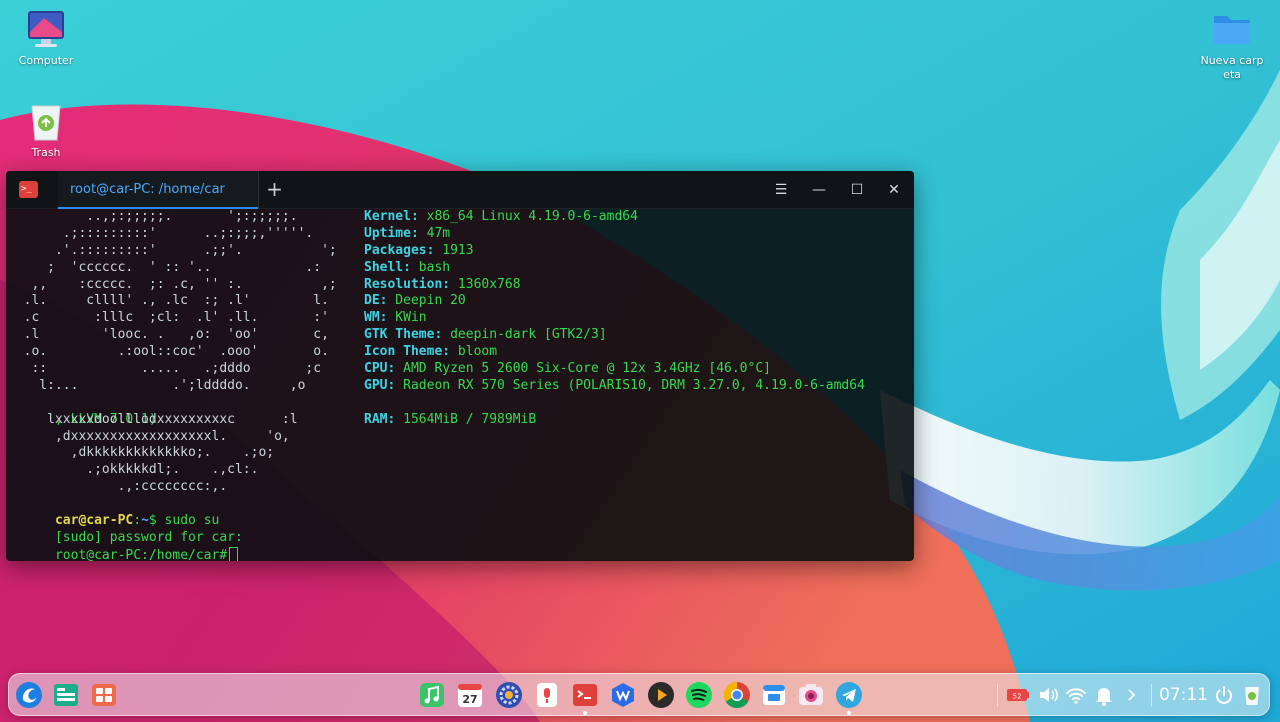  I want to click on dock-multitask-view, so click(66, 695).